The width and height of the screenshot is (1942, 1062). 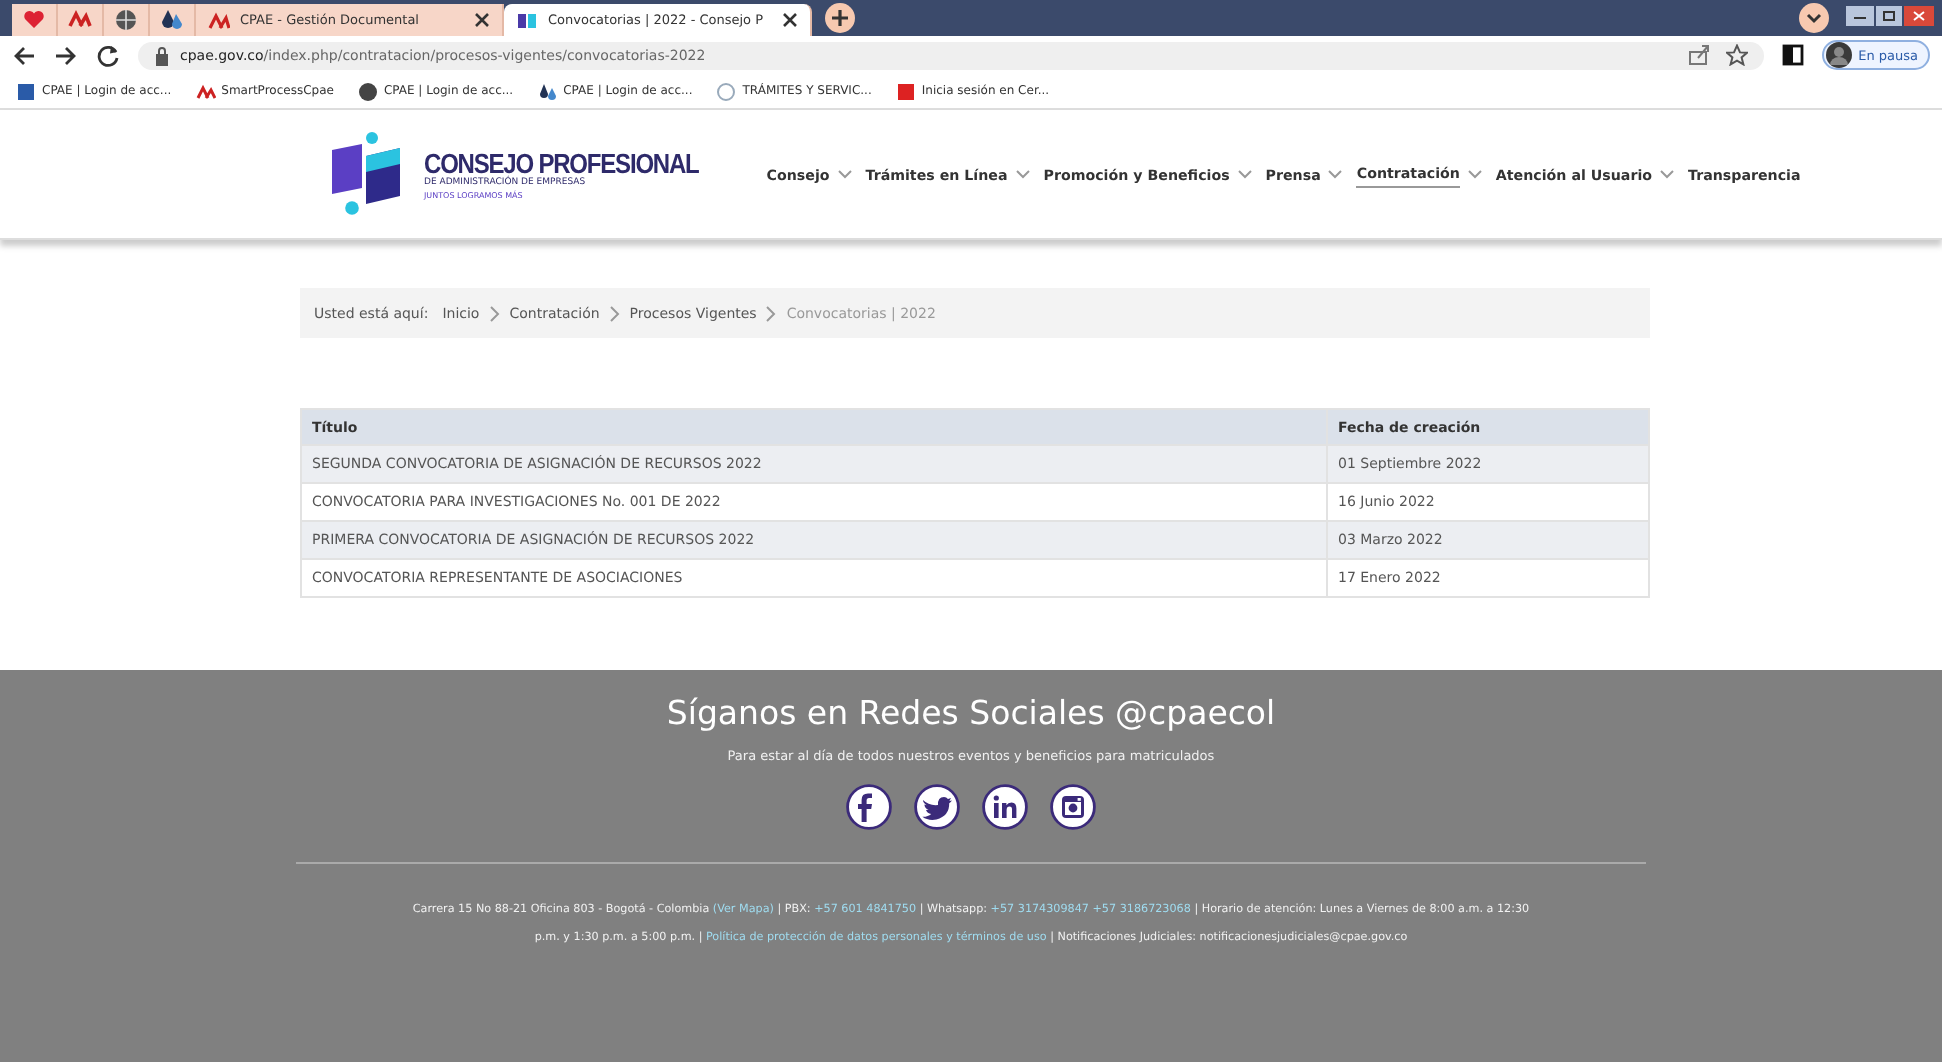 I want to click on letters-logo-icon, so click(x=80, y=20).